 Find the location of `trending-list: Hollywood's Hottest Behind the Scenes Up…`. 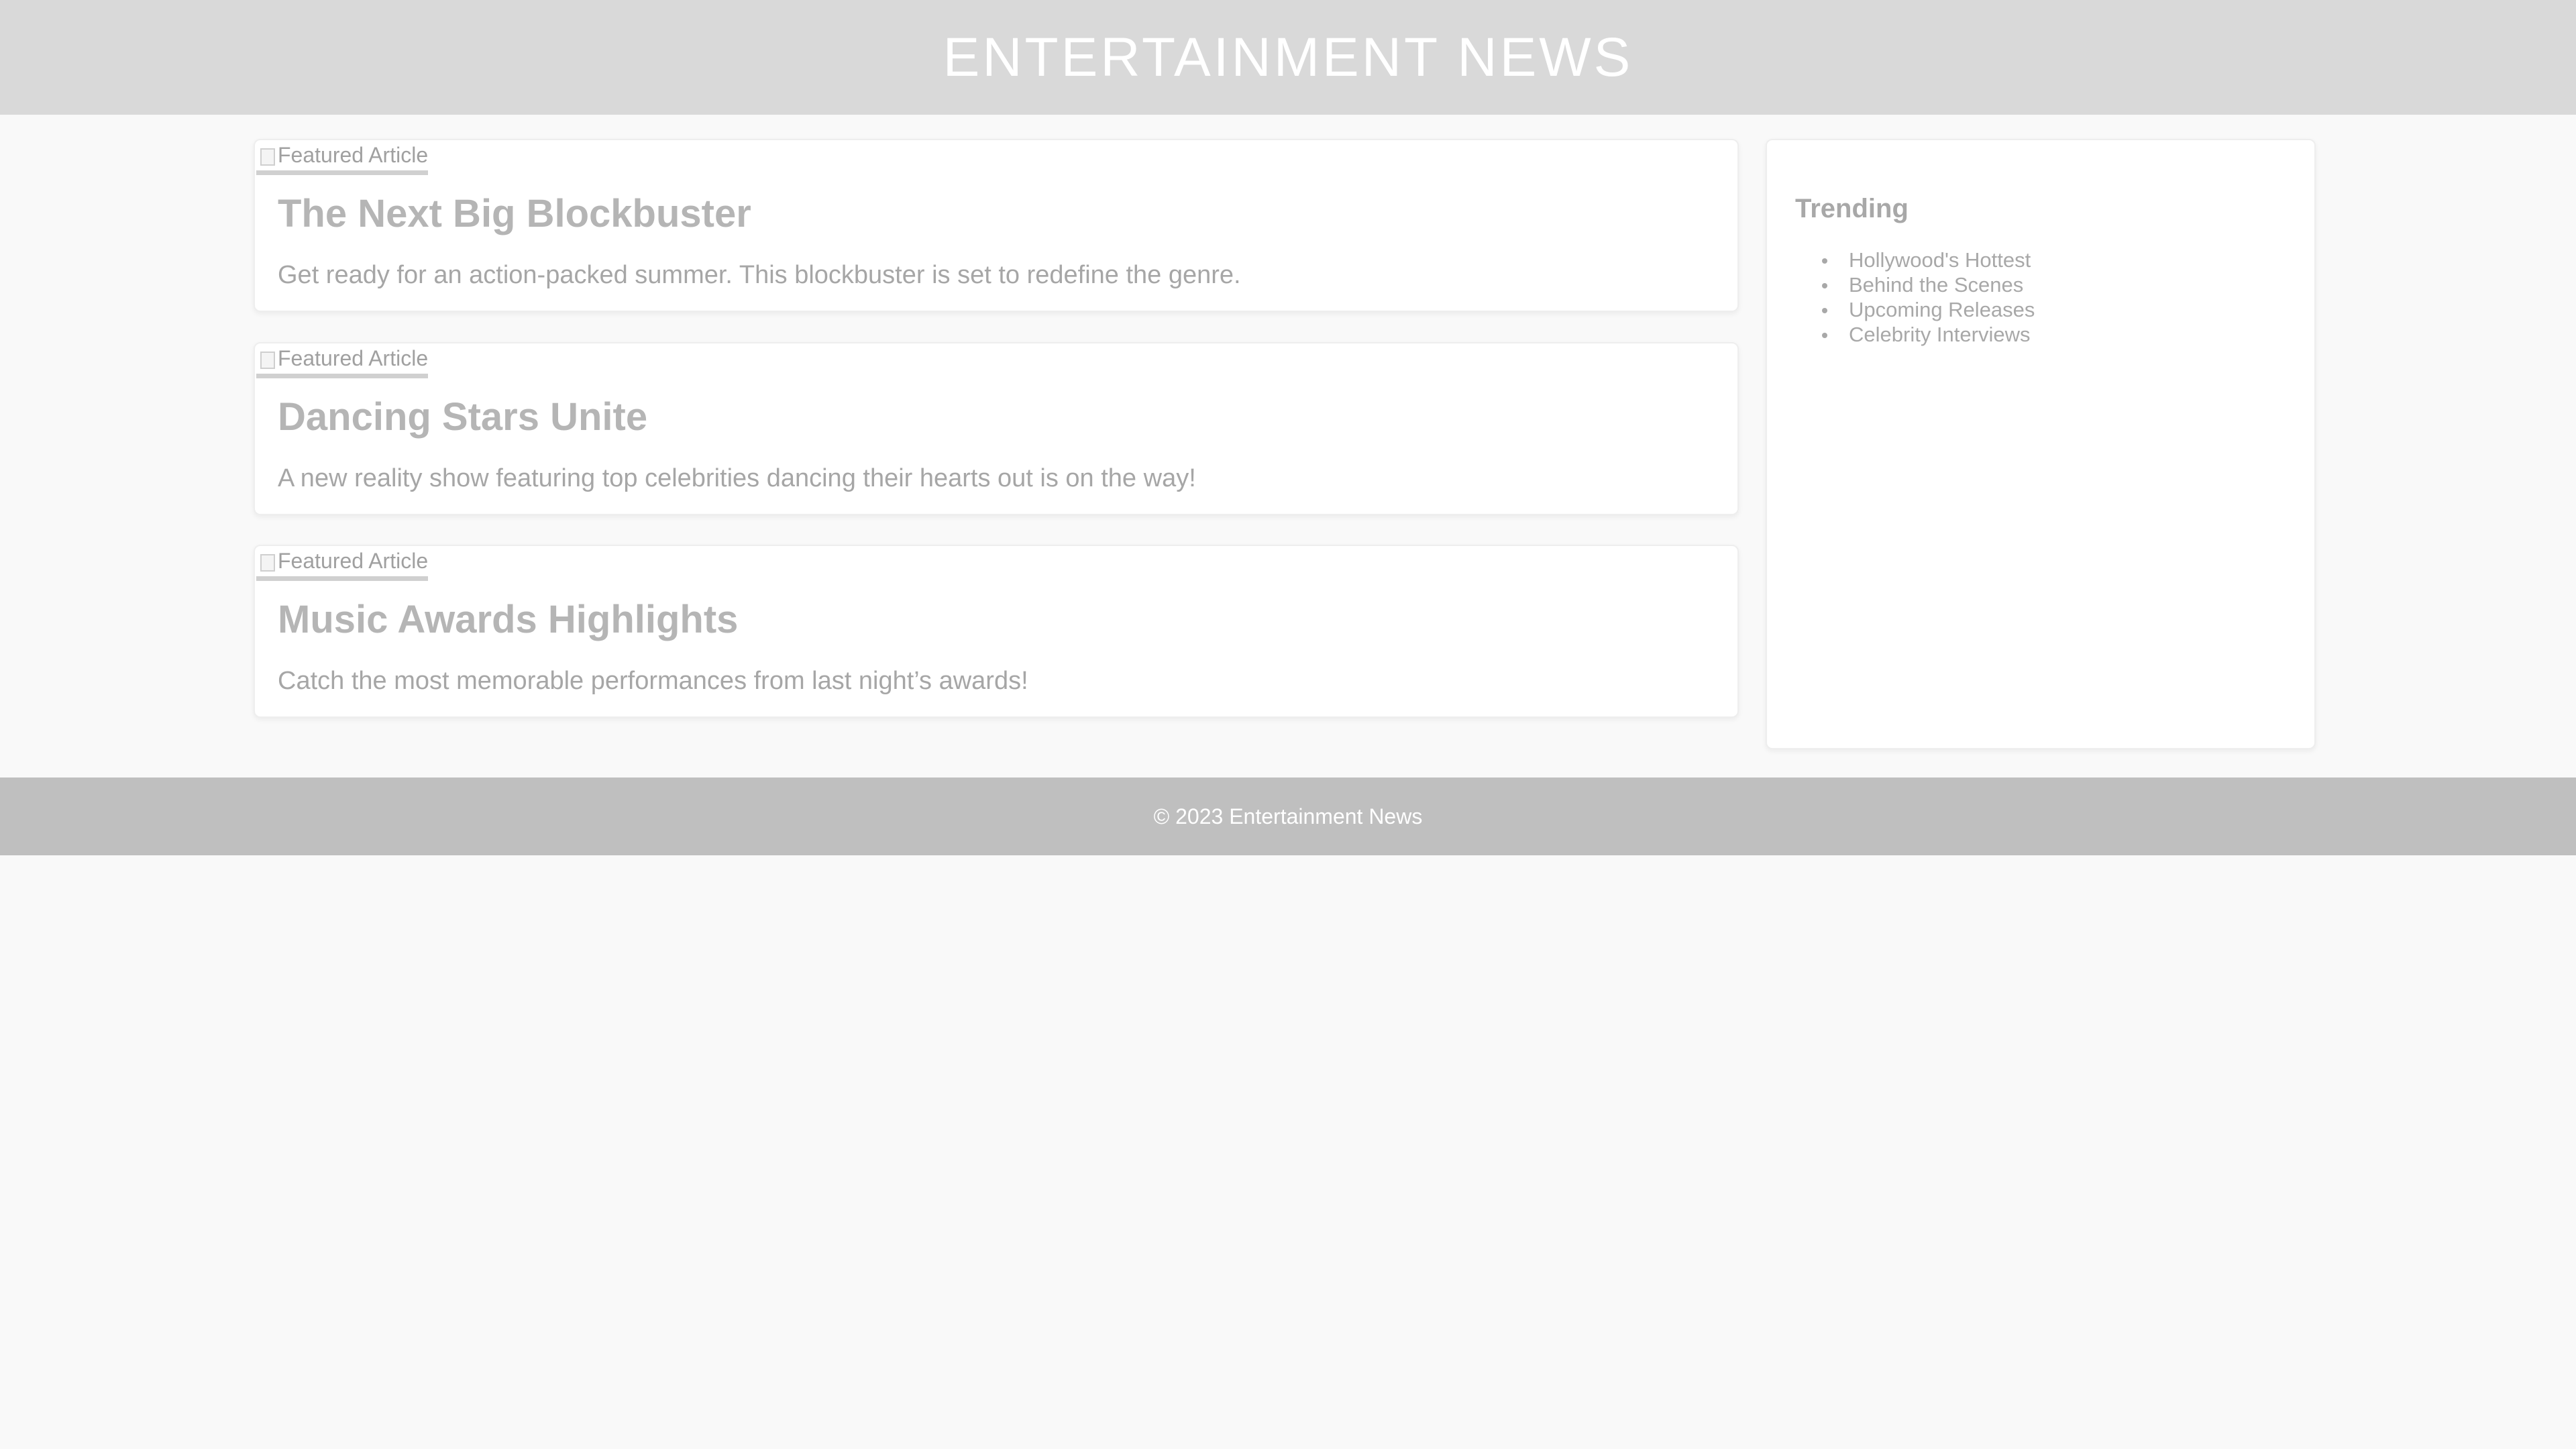

trending-list: Hollywood's Hottest Behind the Scenes Up… is located at coordinates (1928, 297).